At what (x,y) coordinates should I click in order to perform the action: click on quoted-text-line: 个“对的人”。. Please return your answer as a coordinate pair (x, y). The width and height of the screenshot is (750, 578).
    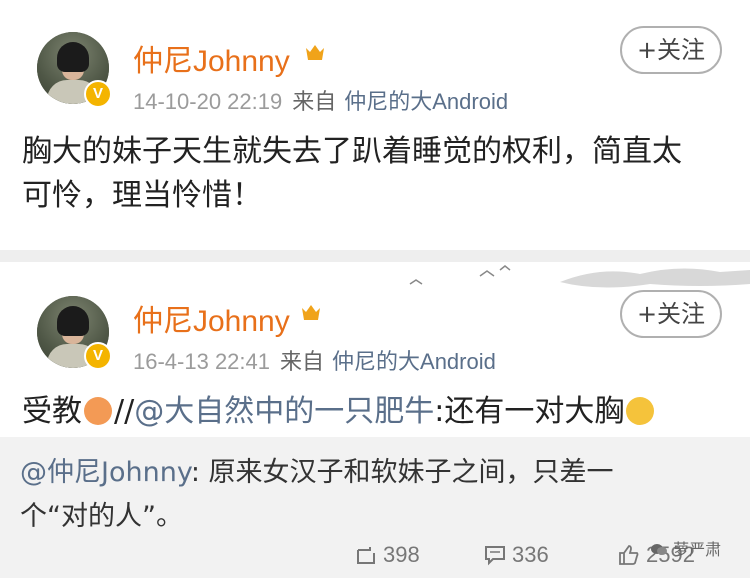
    Looking at the image, I should click on (101, 516).